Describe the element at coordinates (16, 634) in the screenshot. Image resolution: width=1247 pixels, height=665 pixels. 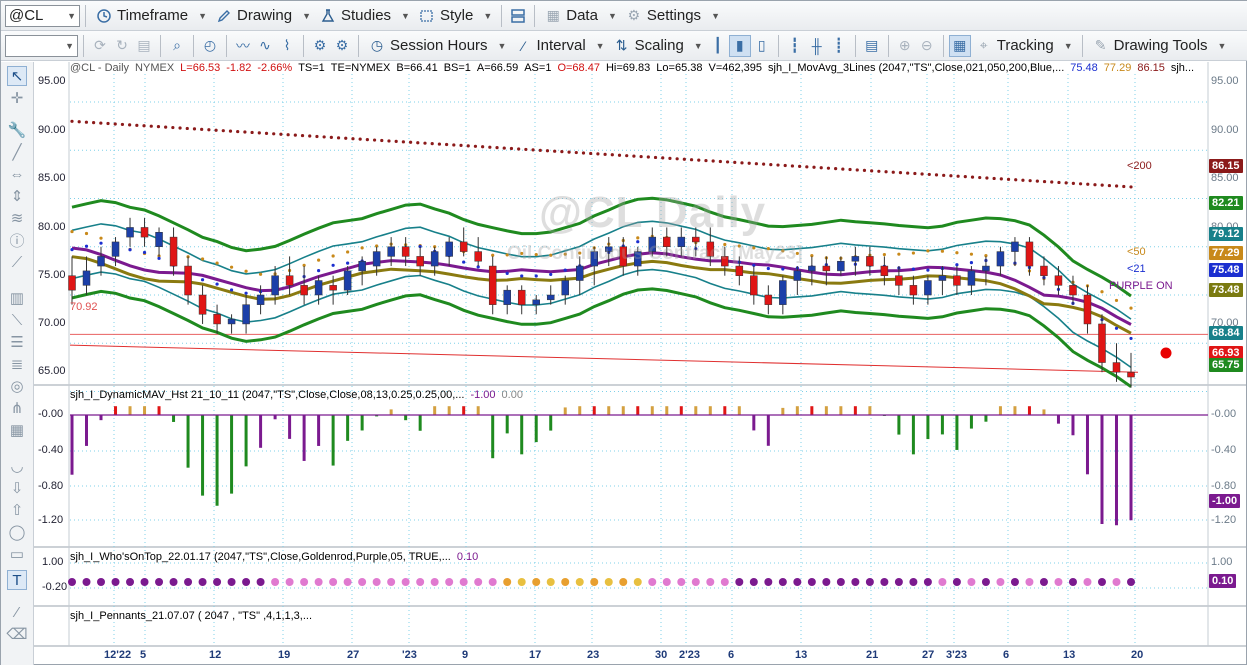
I see `delete-tool-icon: ⌫` at that location.